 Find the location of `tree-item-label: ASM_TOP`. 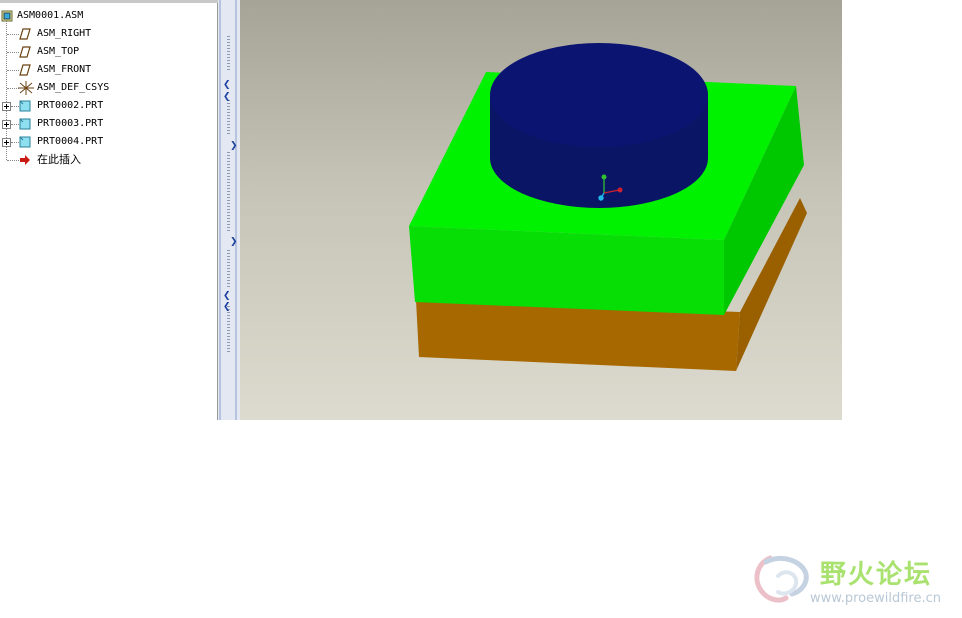

tree-item-label: ASM_TOP is located at coordinates (58, 51).